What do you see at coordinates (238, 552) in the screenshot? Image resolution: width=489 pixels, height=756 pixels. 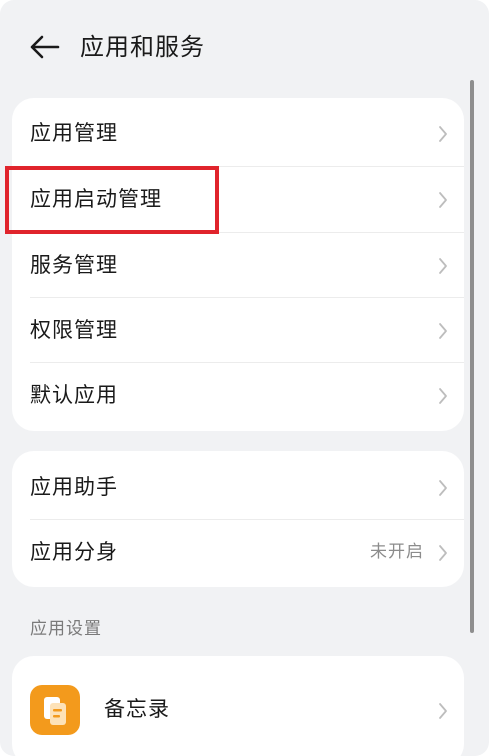 I see `app-twin-item: 应用分身 未开启` at bounding box center [238, 552].